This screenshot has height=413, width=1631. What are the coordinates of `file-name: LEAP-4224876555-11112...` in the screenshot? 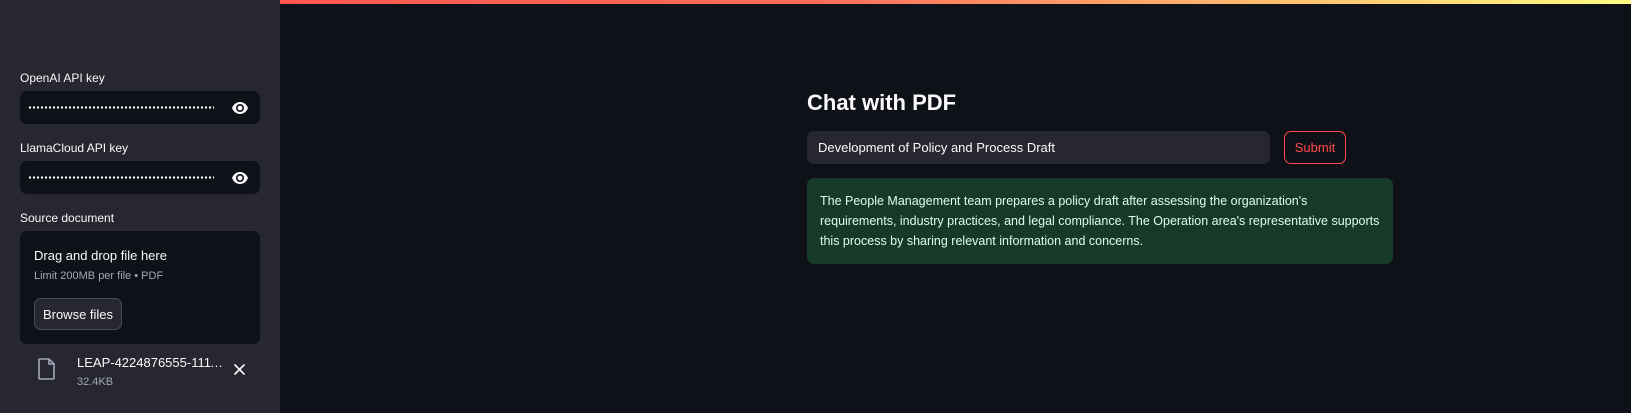 It's located at (152, 362).